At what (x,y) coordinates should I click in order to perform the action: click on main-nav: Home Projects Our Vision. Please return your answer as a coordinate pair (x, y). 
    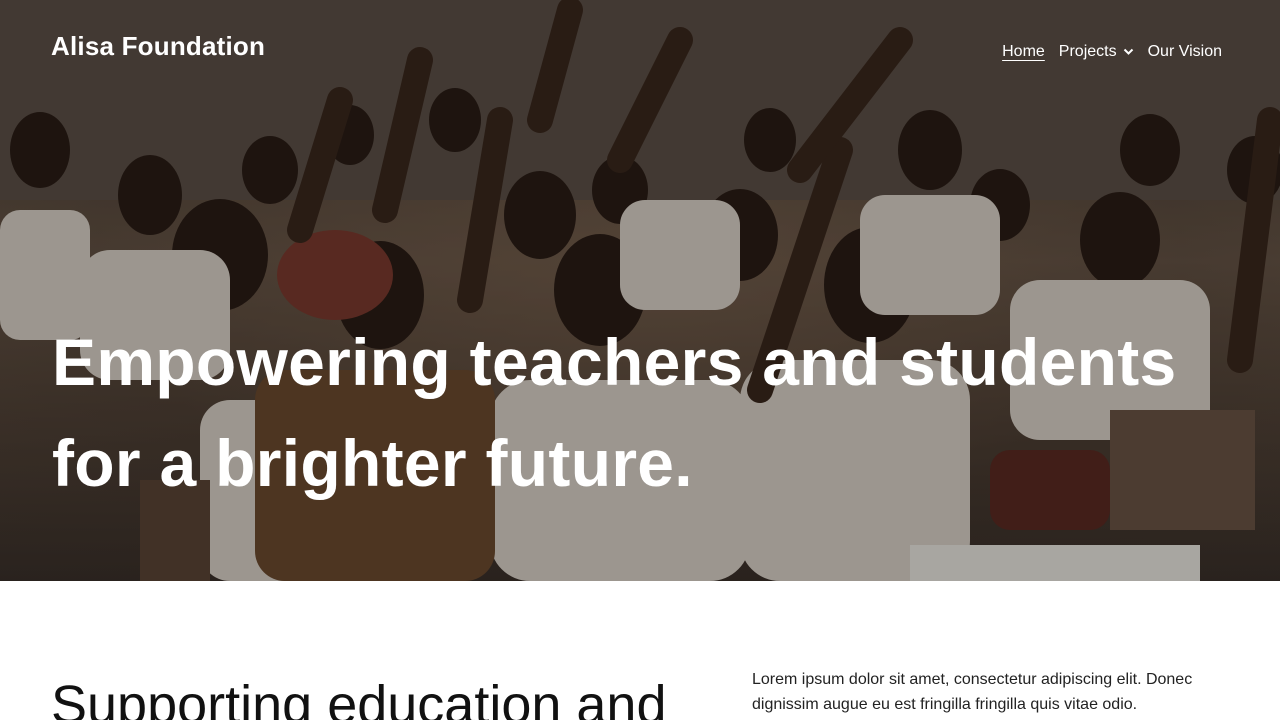
    Looking at the image, I should click on (1112, 52).